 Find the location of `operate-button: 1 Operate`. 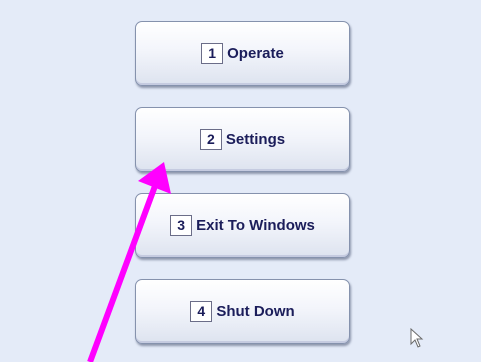

operate-button: 1 Operate is located at coordinates (242, 53).